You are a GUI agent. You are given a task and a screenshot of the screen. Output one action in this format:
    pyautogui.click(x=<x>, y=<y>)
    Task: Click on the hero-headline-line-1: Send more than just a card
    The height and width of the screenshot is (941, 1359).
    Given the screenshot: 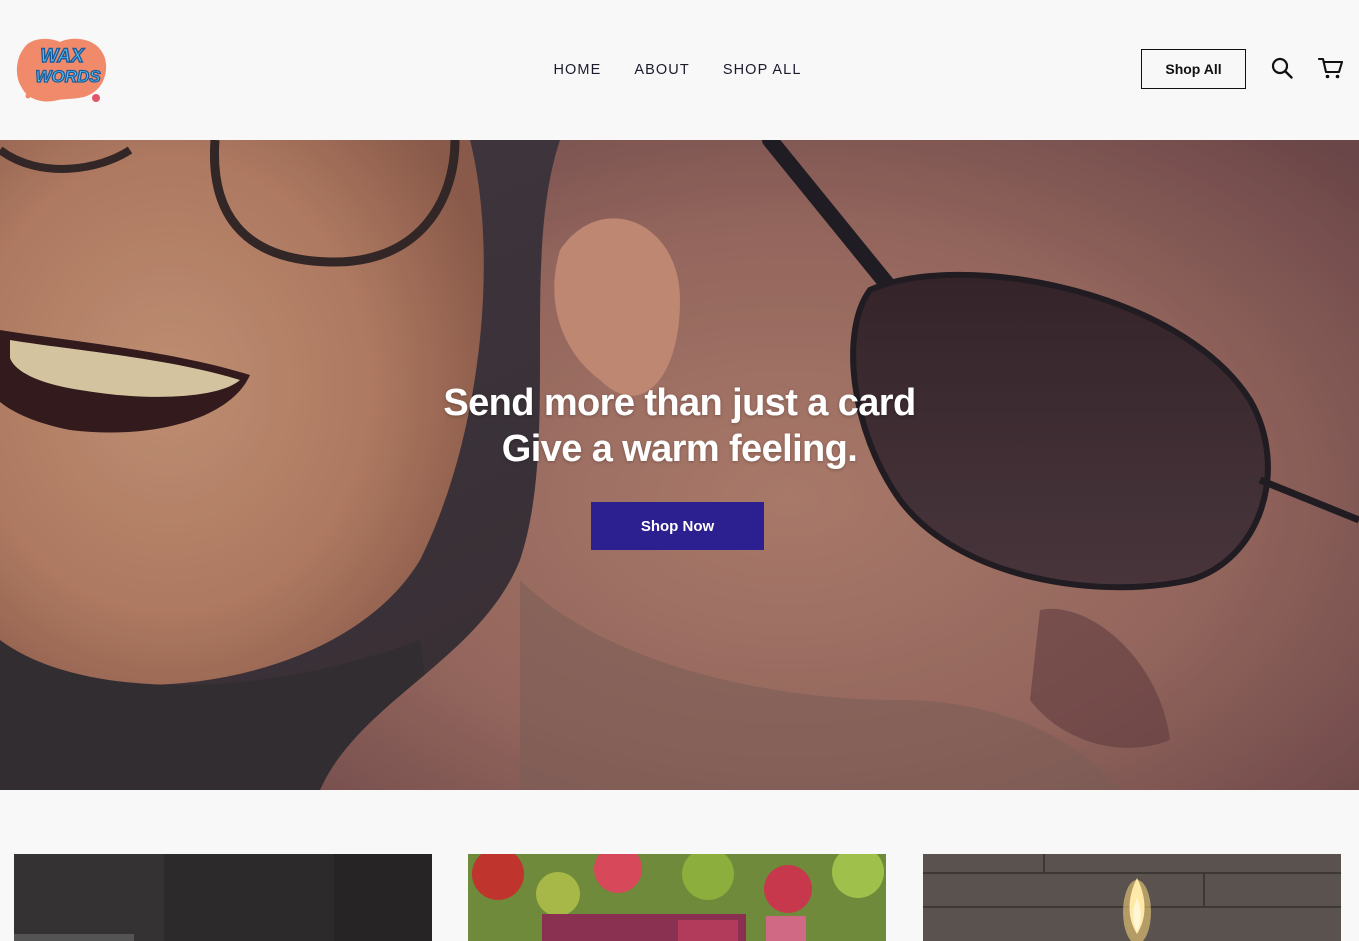 What is the action you would take?
    pyautogui.click(x=679, y=403)
    